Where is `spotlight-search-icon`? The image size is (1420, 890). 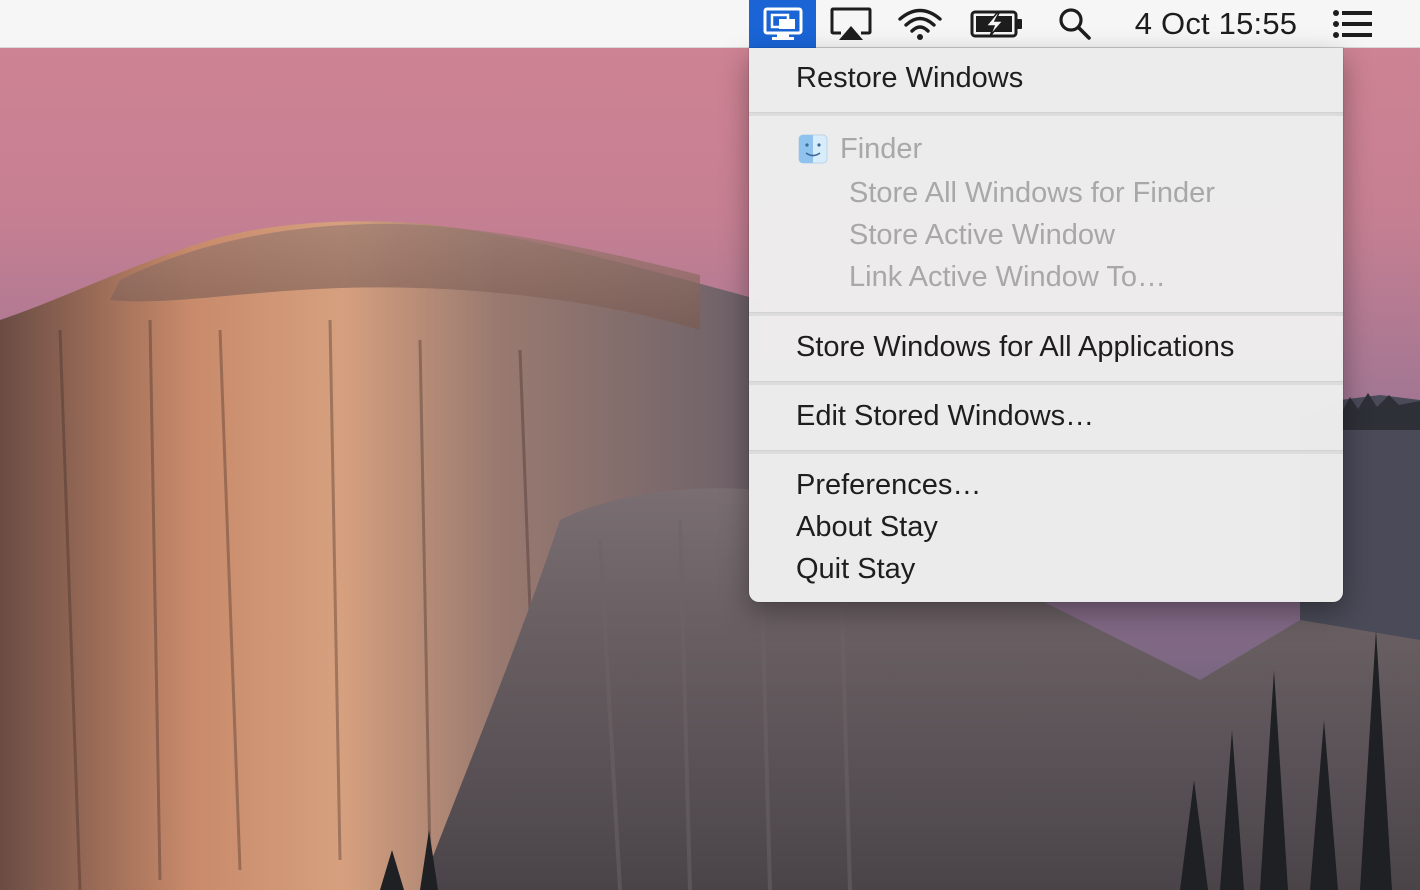 spotlight-search-icon is located at coordinates (1075, 24).